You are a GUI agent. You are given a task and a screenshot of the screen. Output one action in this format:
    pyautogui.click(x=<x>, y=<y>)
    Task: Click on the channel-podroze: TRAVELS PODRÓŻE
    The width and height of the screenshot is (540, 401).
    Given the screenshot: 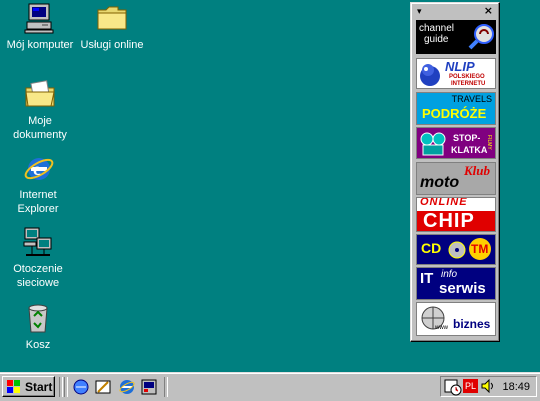 What is the action you would take?
    pyautogui.click(x=456, y=108)
    